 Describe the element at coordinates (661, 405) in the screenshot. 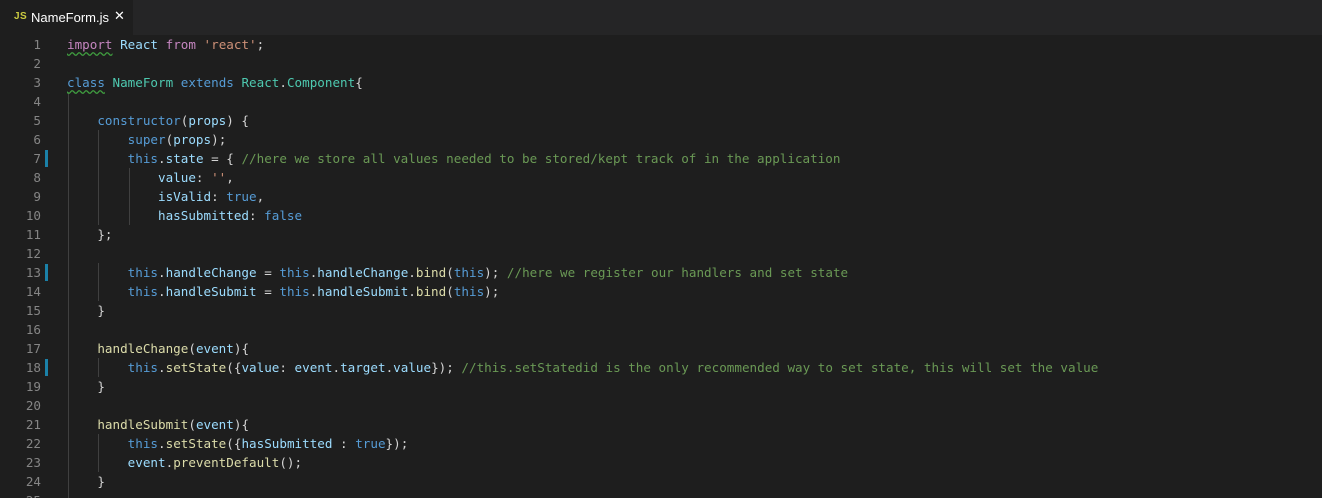

I see `code-line: 20` at that location.